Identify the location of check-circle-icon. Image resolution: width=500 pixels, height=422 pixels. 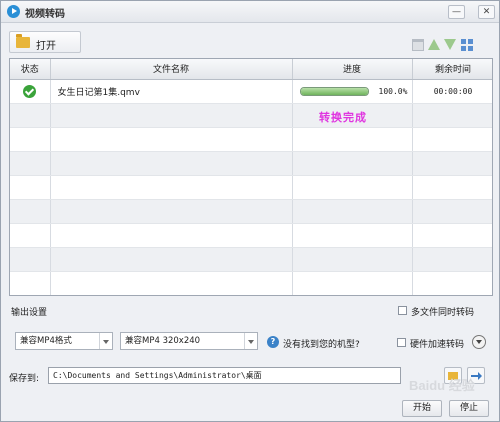
(30, 91).